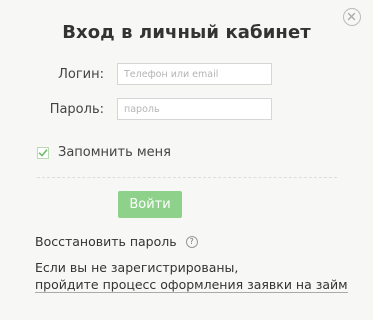 The width and height of the screenshot is (373, 320). I want to click on divider, so click(187, 177).